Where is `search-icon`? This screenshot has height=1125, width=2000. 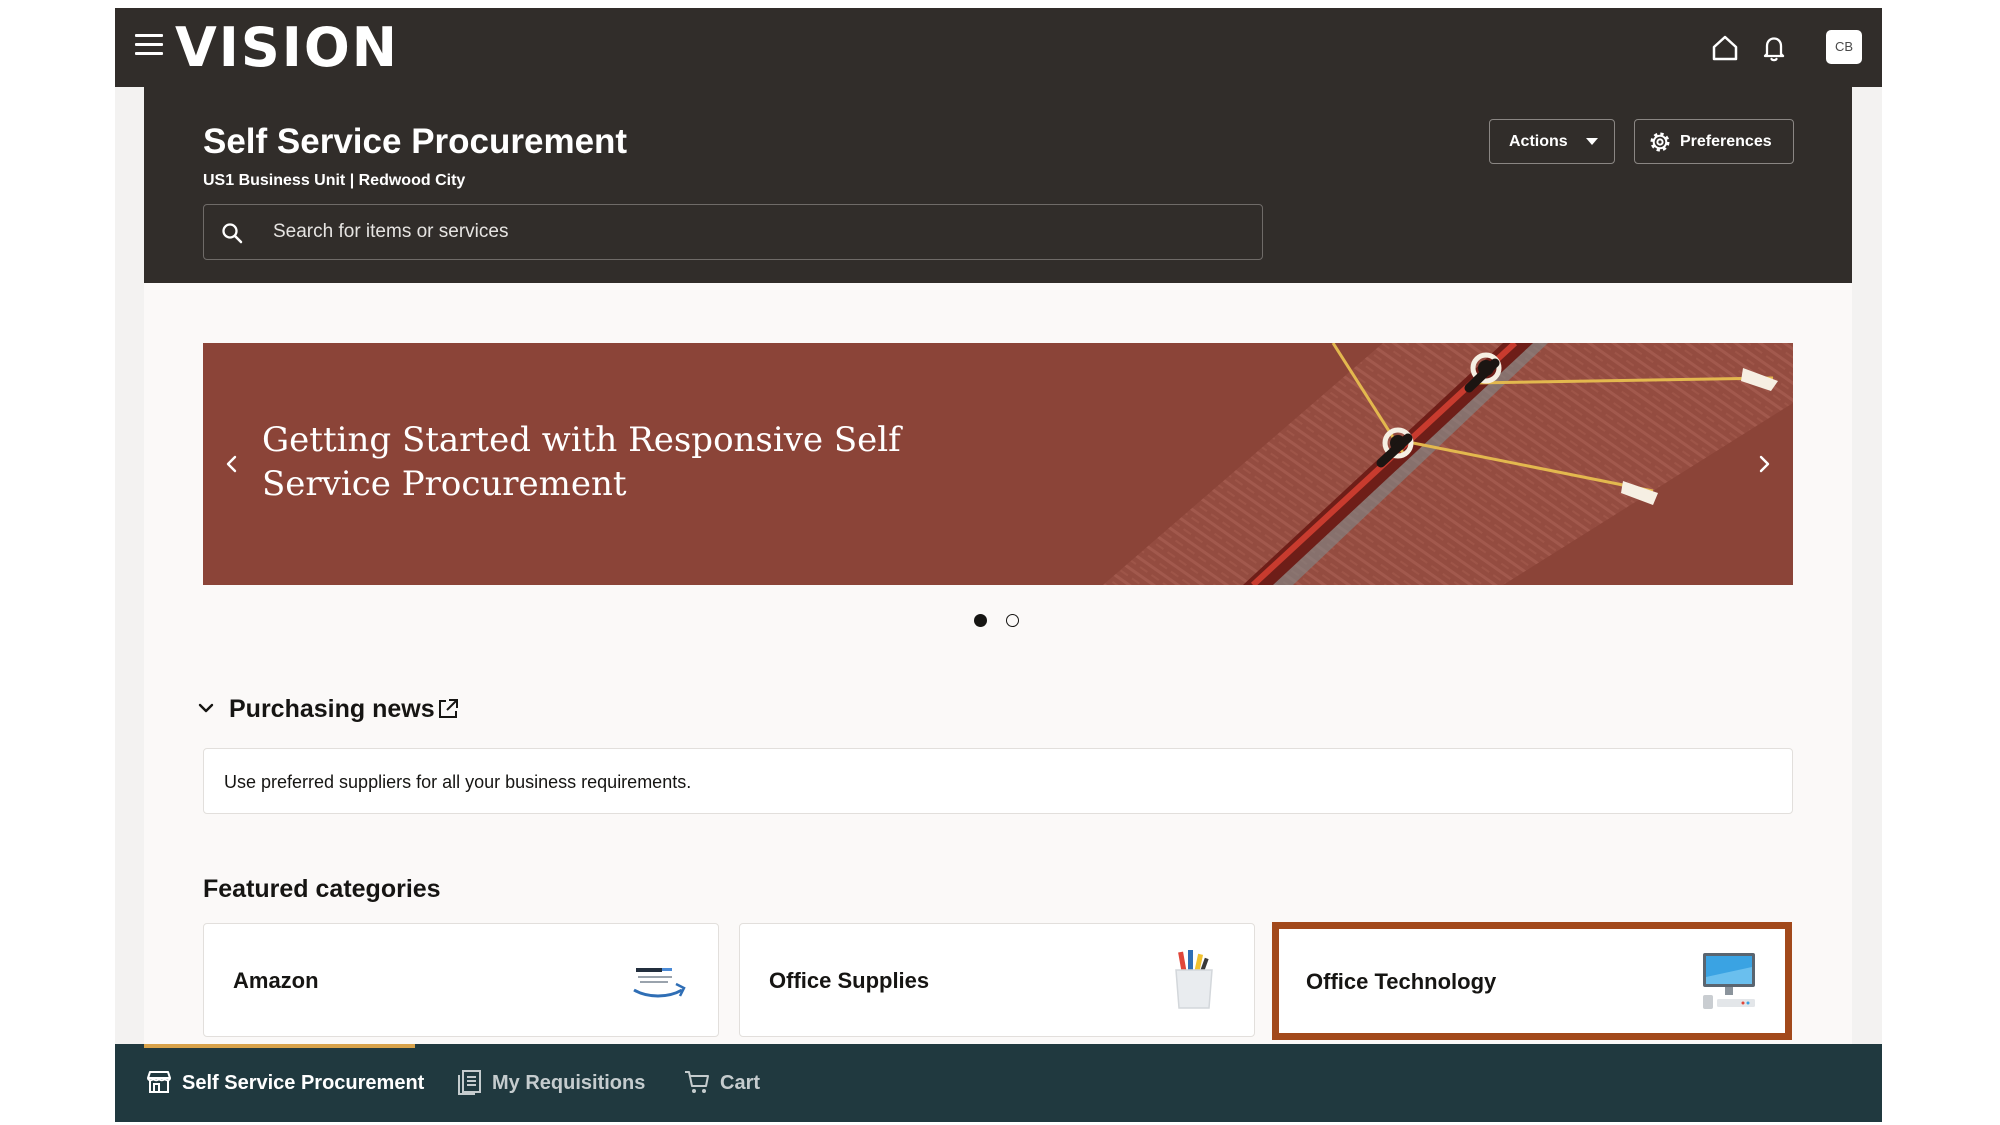
search-icon is located at coordinates (232, 233).